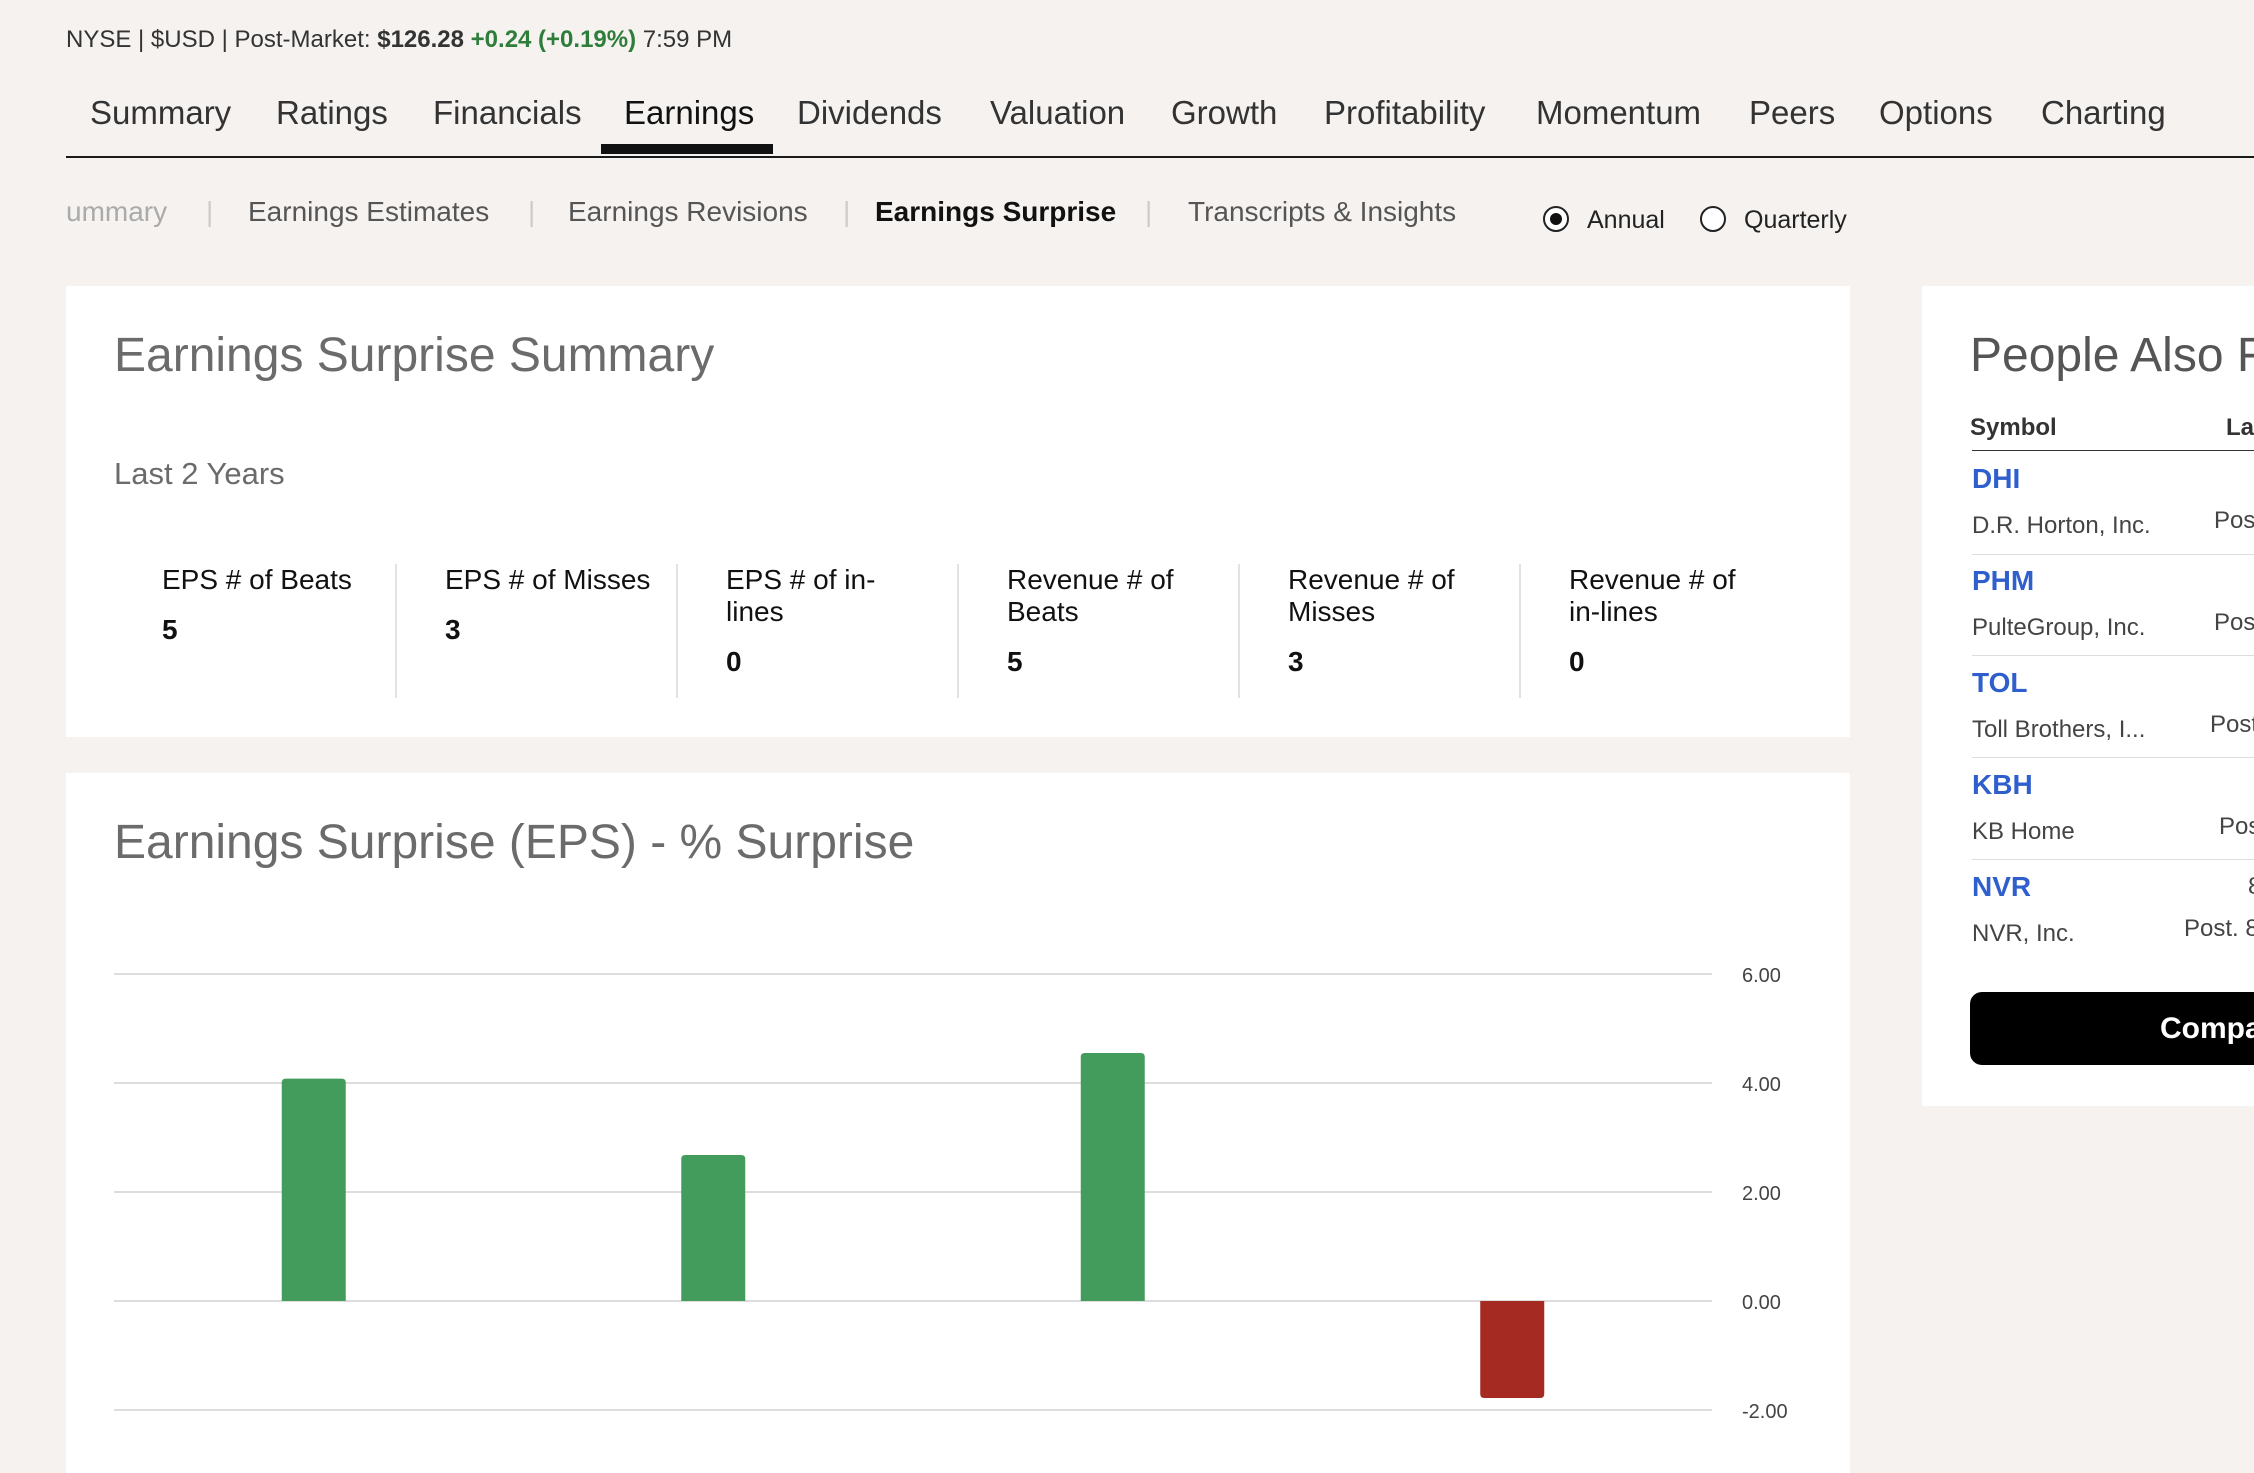 The image size is (2254, 1473). What do you see at coordinates (2023, 933) in the screenshot?
I see `peer-company-name: NVR, Inc.` at bounding box center [2023, 933].